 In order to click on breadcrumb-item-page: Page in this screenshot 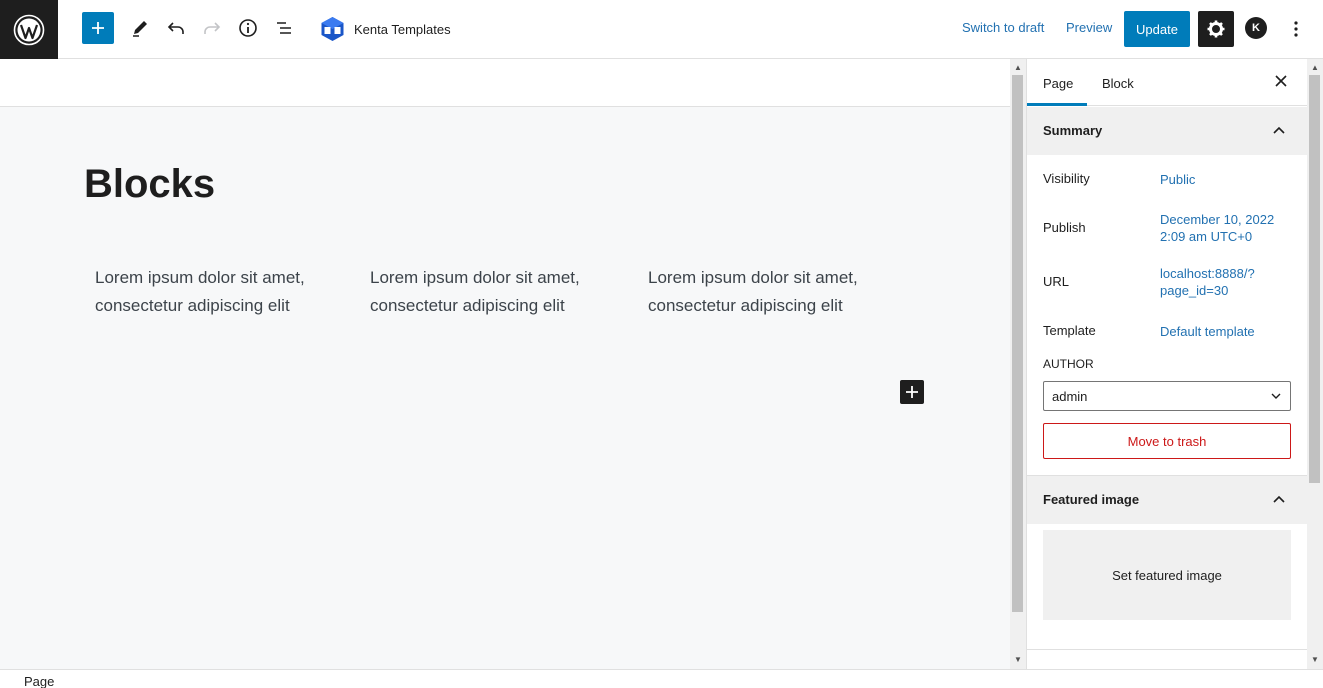, I will do `click(39, 681)`.